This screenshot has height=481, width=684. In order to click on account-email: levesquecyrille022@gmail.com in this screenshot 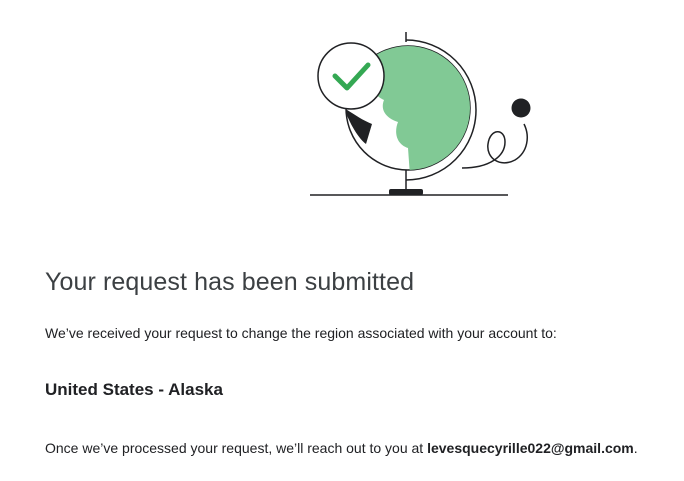, I will do `click(530, 448)`.